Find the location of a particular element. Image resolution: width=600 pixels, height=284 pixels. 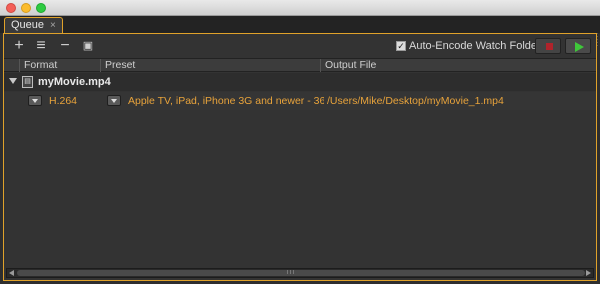

source-row: ▤ myMovie.mp4 is located at coordinates (300, 82).